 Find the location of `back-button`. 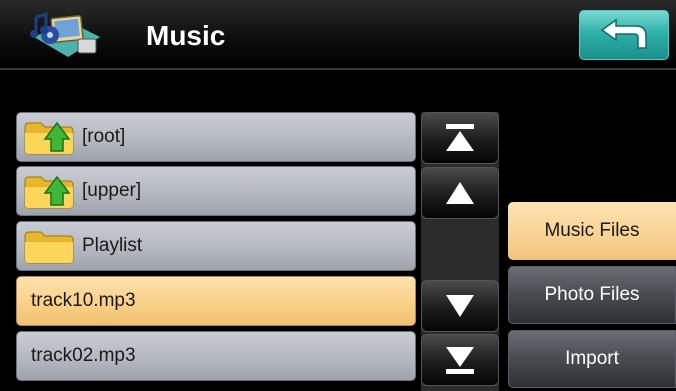

back-button is located at coordinates (624, 35).